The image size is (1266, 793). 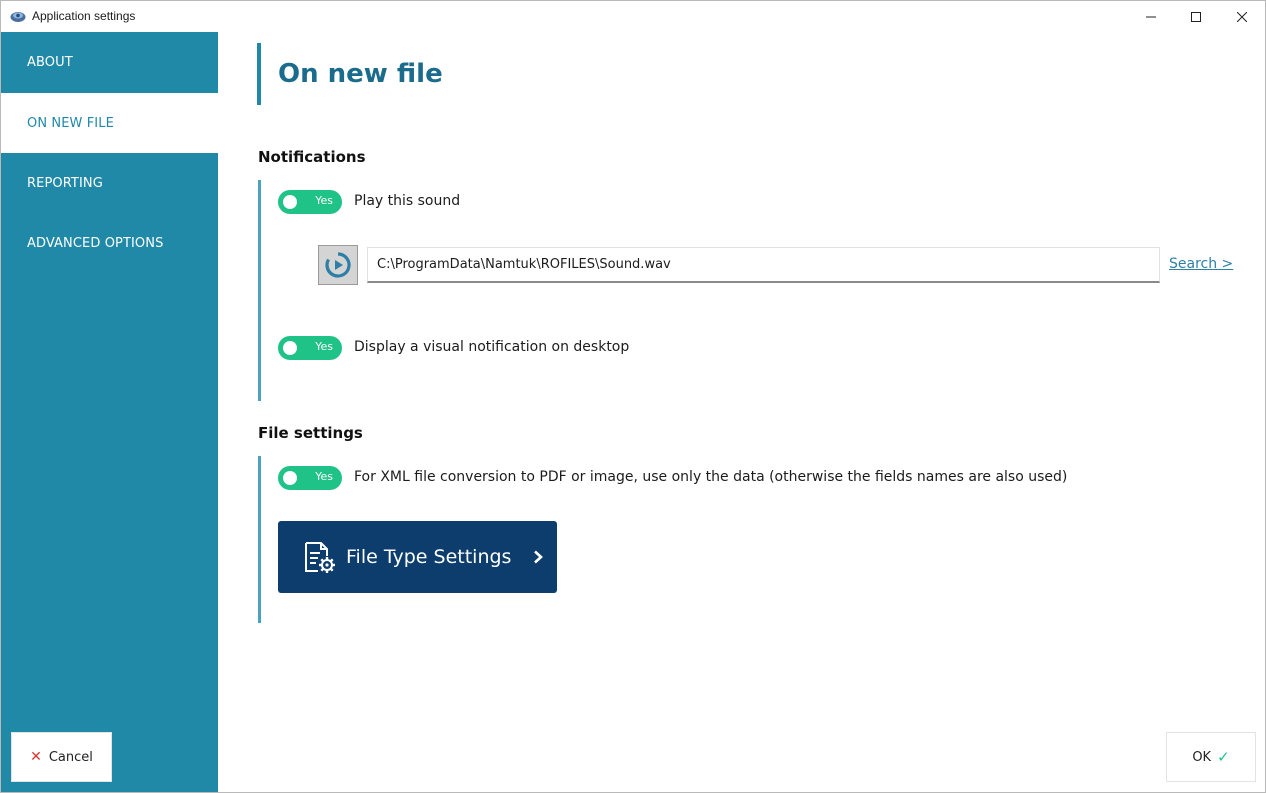 I want to click on sidebar-item-about: ABOUT, so click(x=109, y=62).